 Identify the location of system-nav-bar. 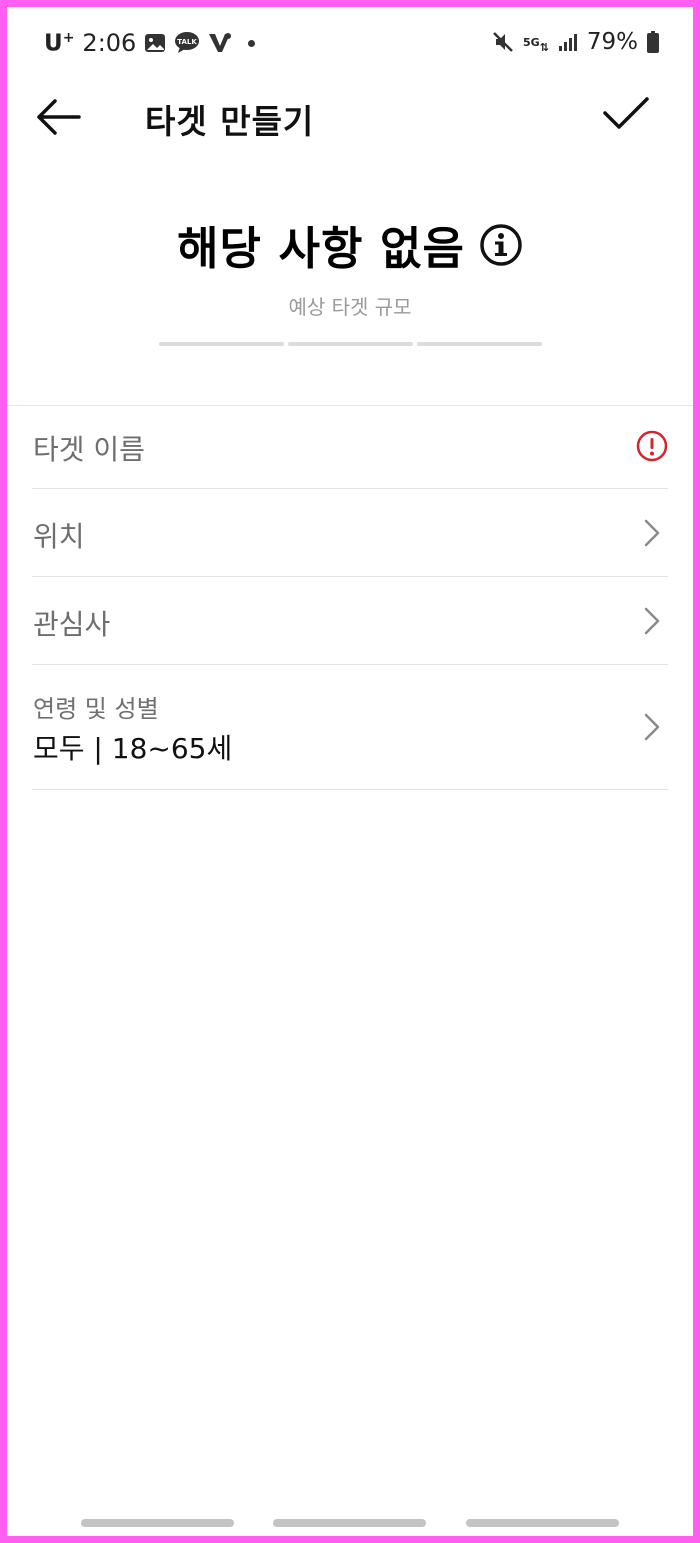
(350, 1525).